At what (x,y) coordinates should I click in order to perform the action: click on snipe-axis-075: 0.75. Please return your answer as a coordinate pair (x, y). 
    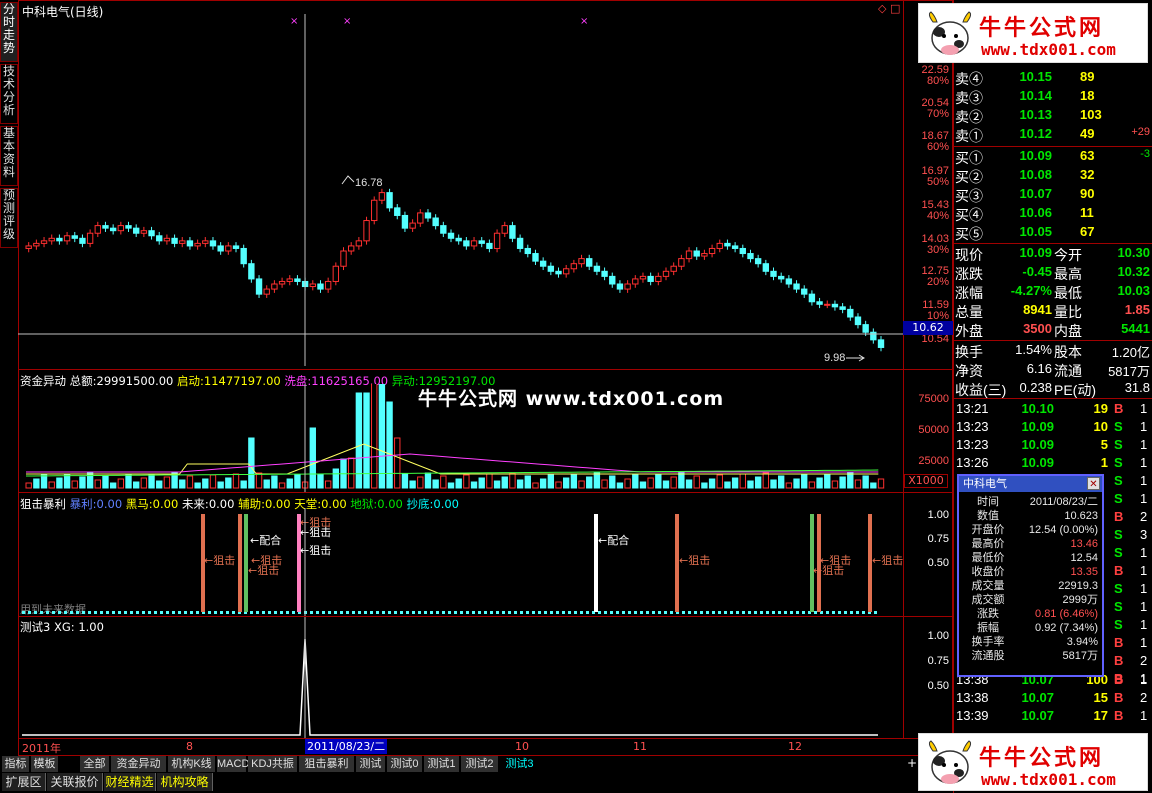
    Looking at the image, I should click on (938, 539).